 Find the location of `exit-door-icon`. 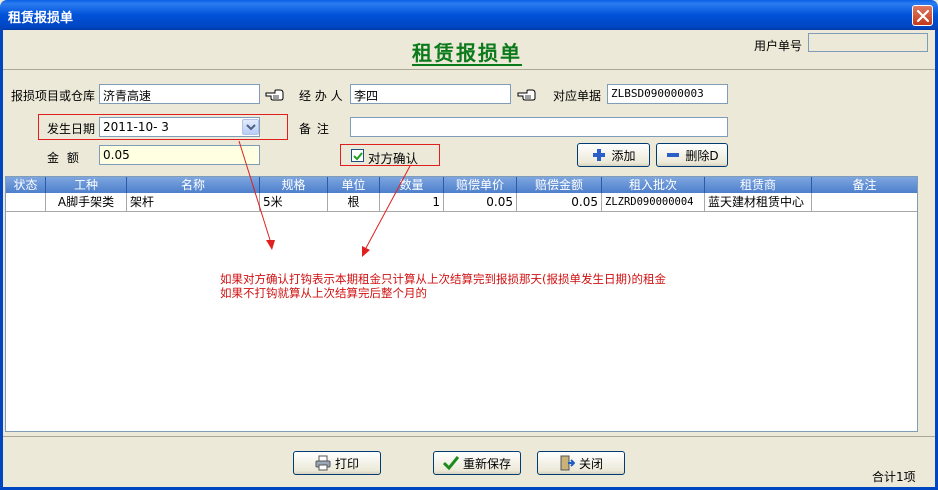

exit-door-icon is located at coordinates (567, 463).